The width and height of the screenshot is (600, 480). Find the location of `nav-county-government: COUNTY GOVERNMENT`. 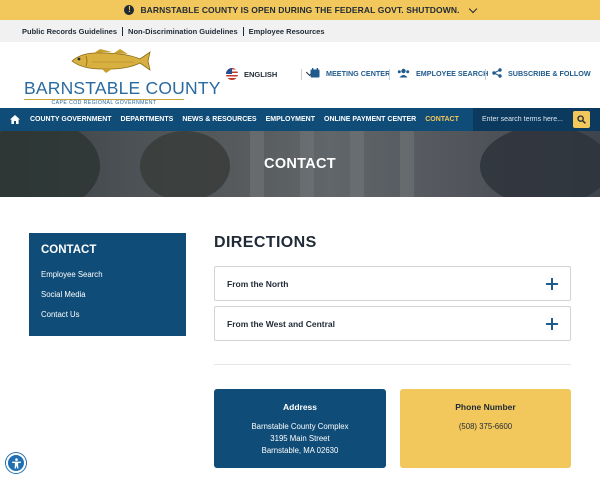

nav-county-government: COUNTY GOVERNMENT is located at coordinates (71, 119).